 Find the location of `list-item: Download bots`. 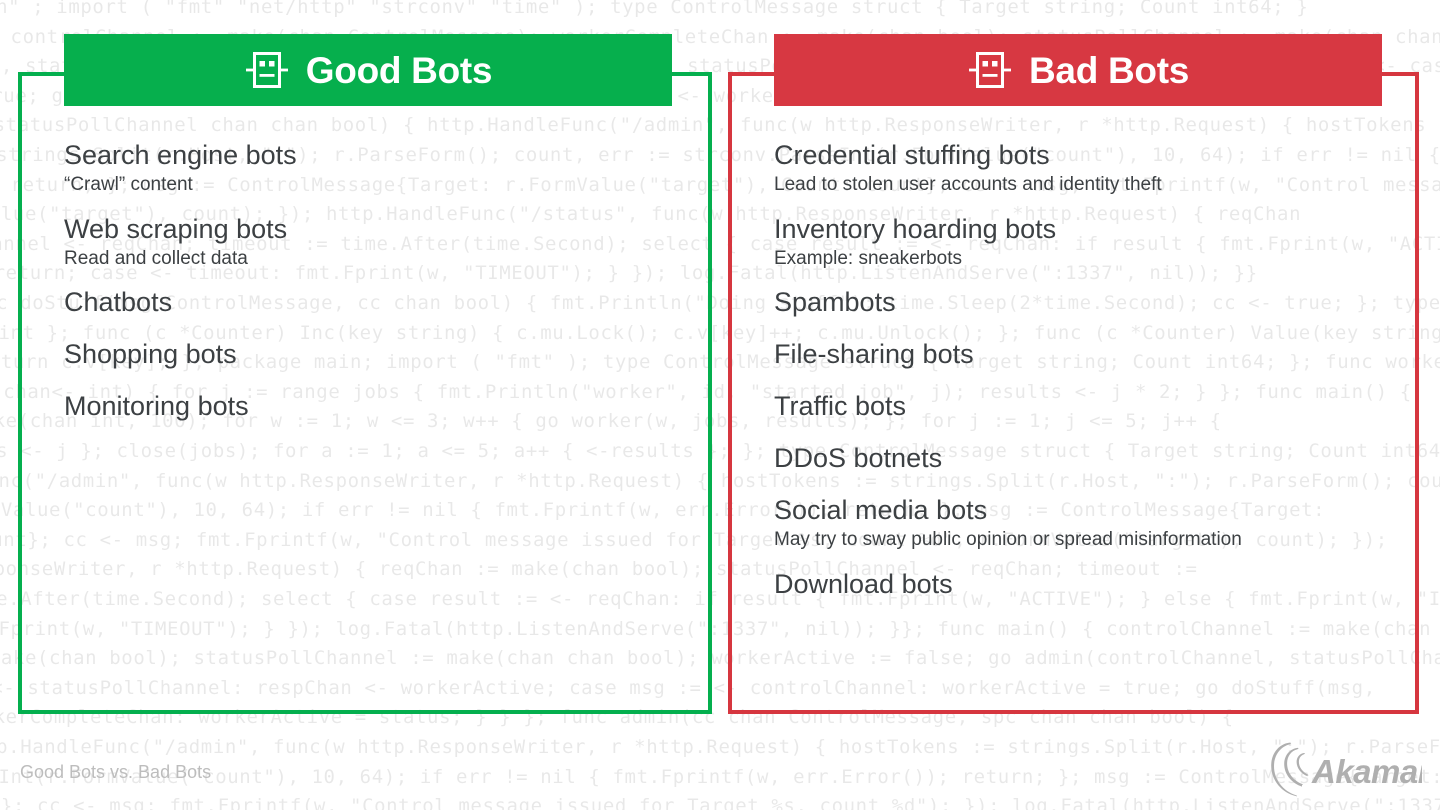

list-item: Download bots is located at coordinates (1086, 584).